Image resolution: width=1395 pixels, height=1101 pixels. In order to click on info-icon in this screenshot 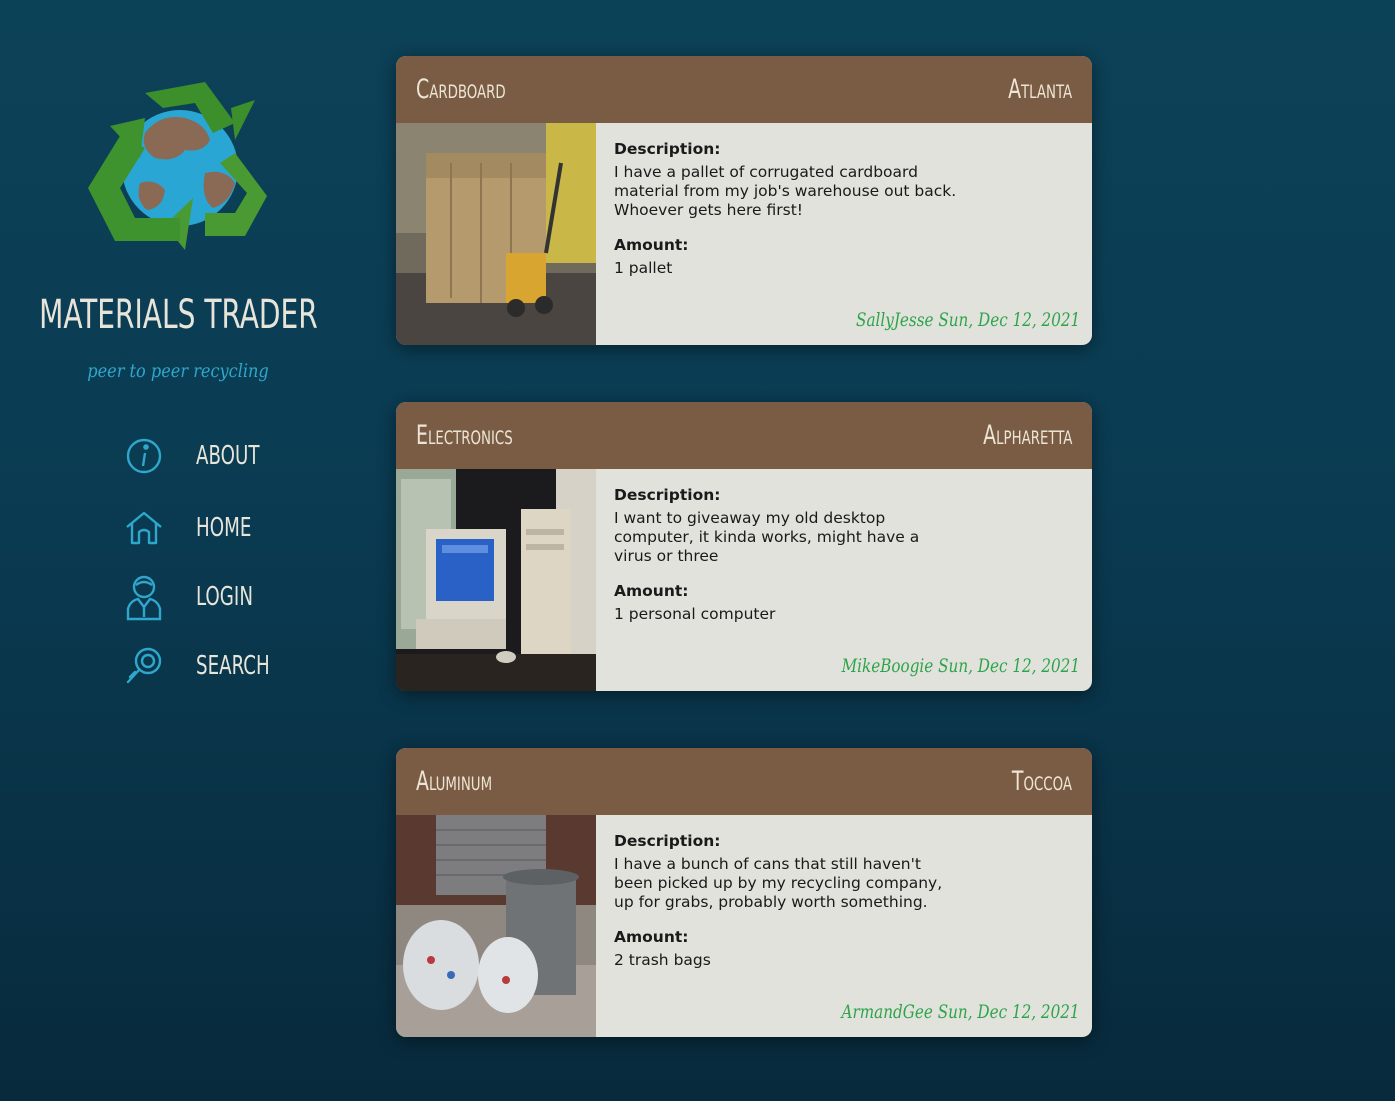, I will do `click(144, 456)`.